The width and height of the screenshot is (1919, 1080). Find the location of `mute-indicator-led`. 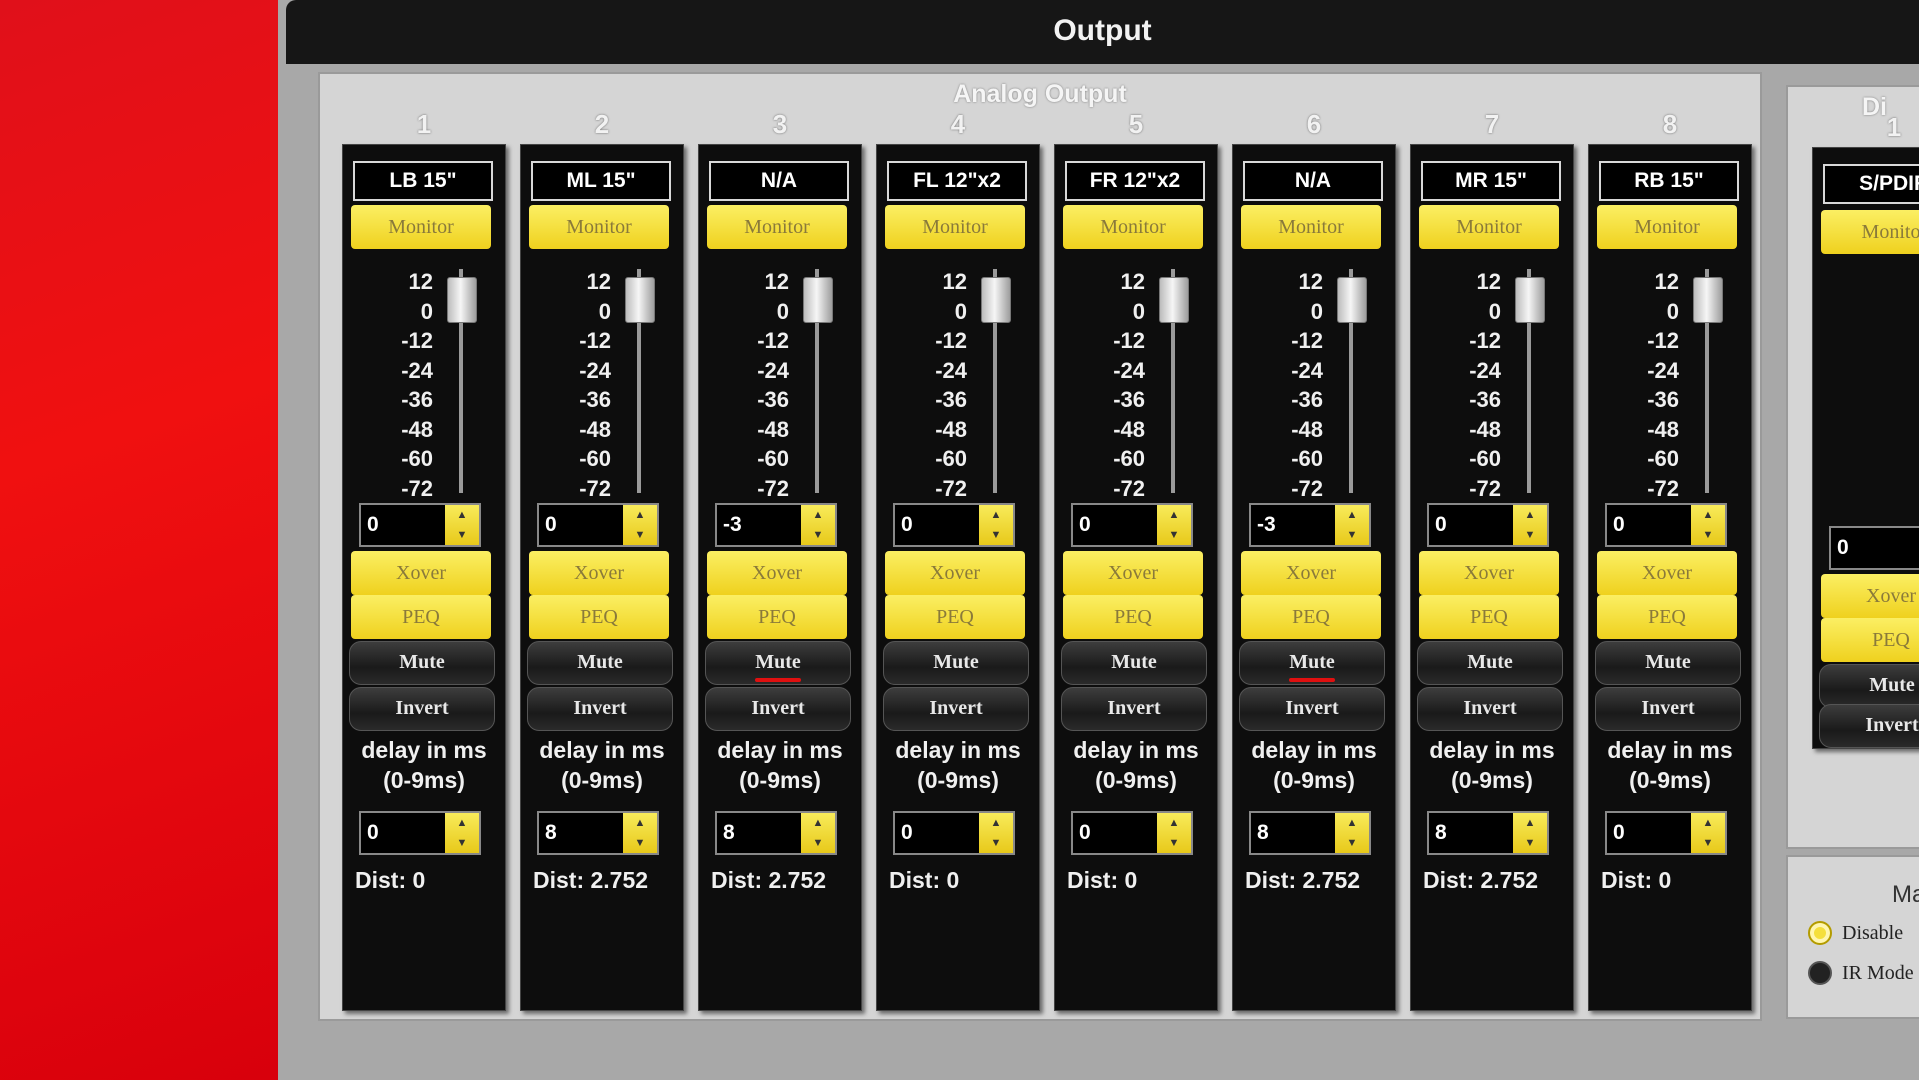

mute-indicator-led is located at coordinates (778, 680).